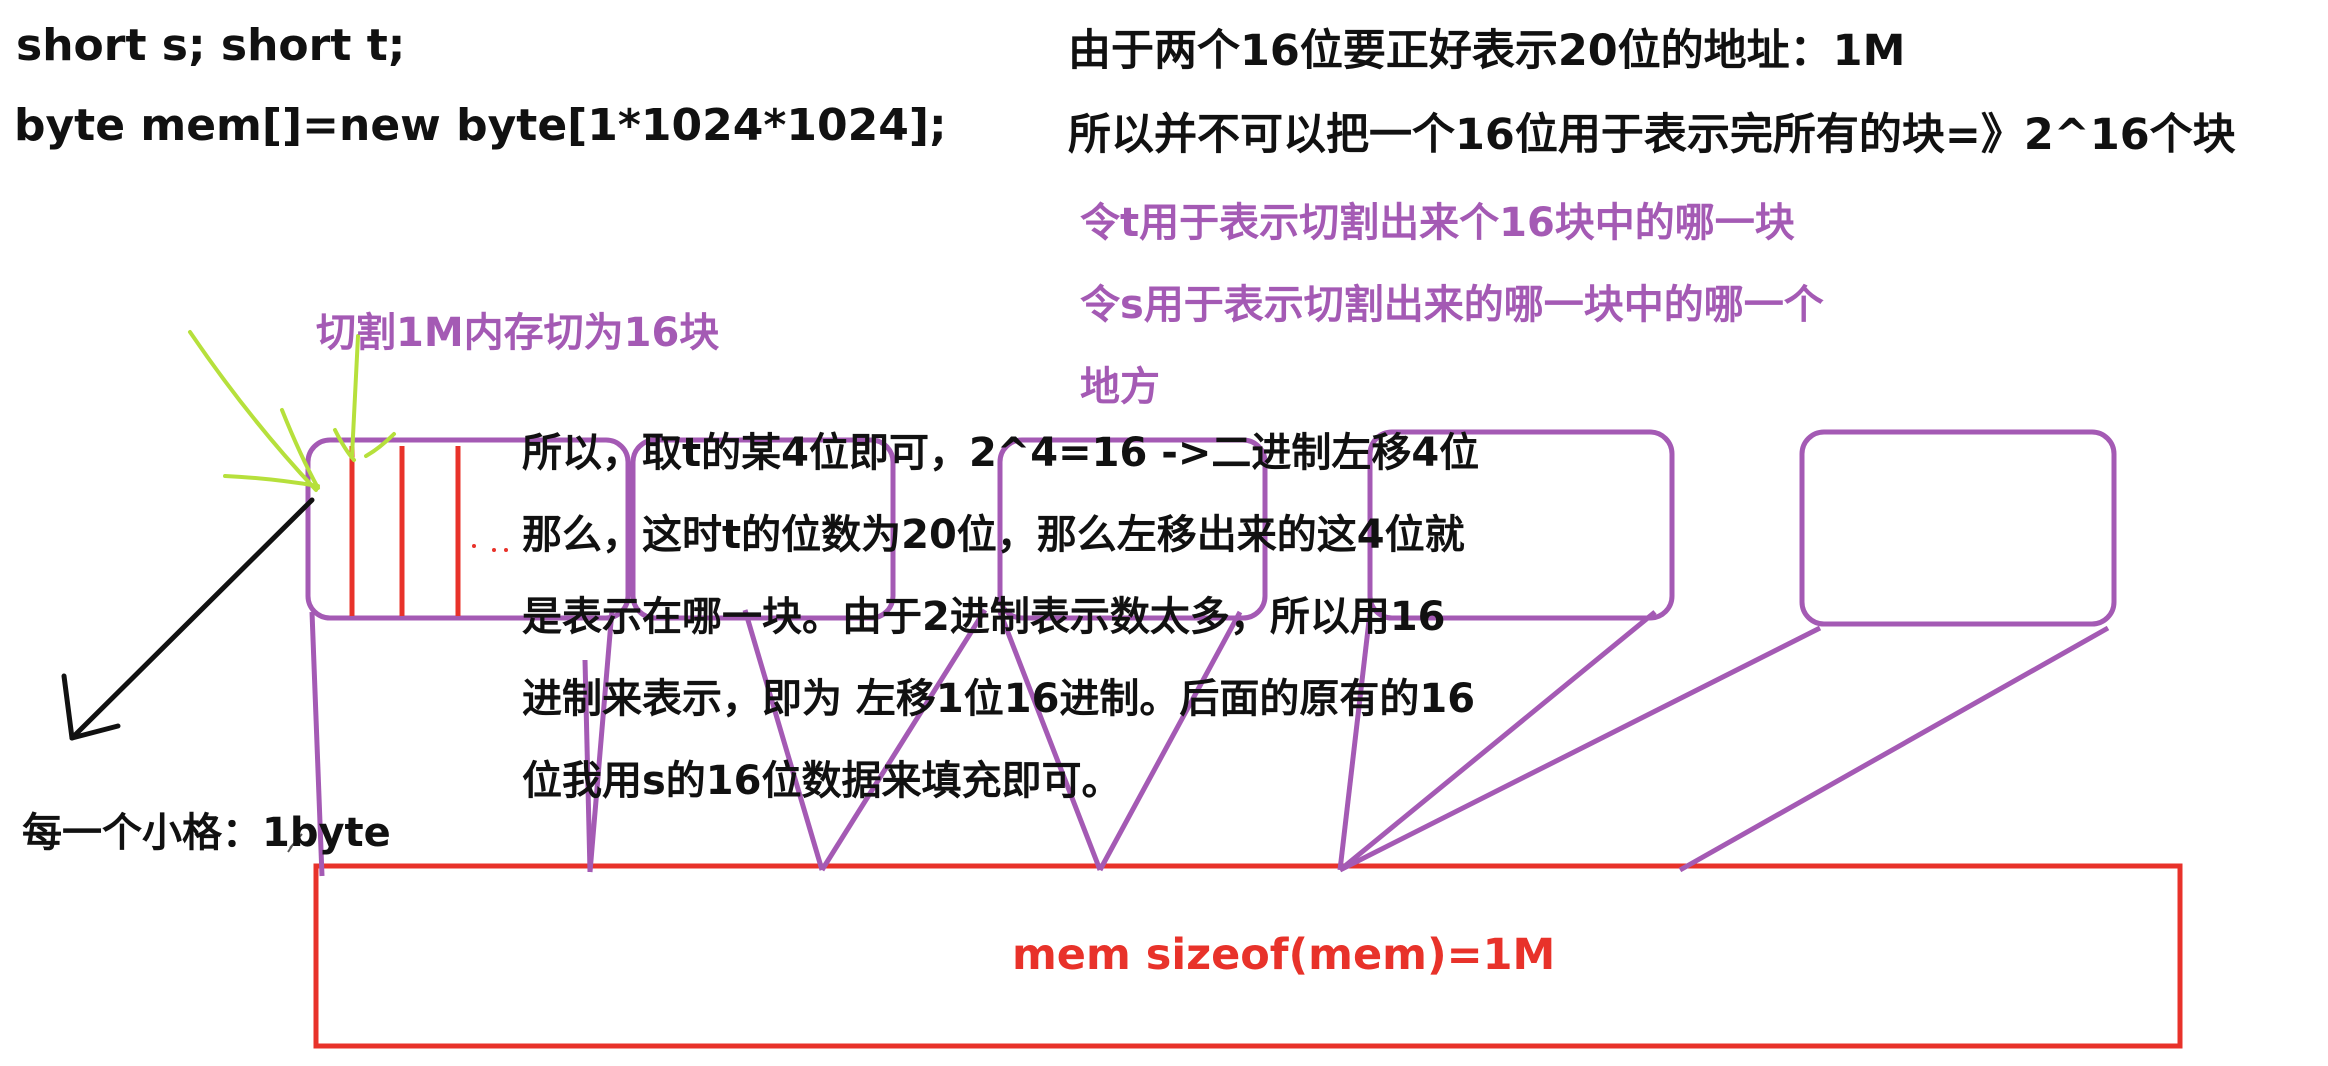 Image resolution: width=2328 pixels, height=1066 pixels. Describe the element at coordinates (1437, 223) in the screenshot. I see `purple-note-1: 令t用于表示切割出来个16块中的哪一块` at that location.